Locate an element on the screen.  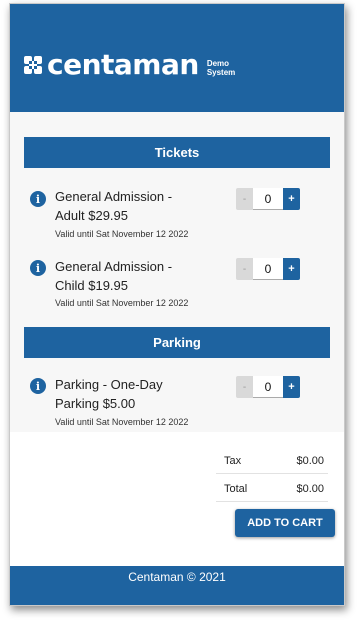
item-name-adult: General Admission - Adult $29.95 is located at coordinates (114, 206).